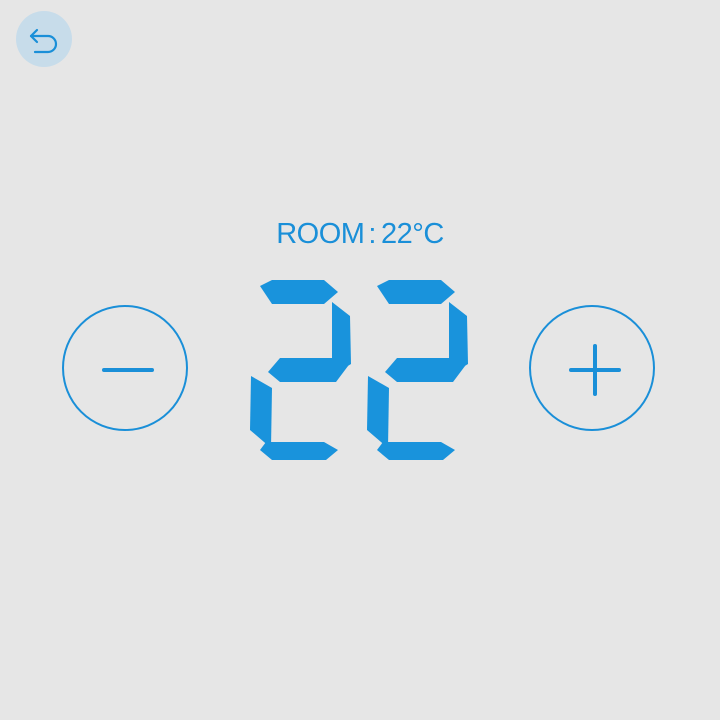  I want to click on plus-icon, so click(595, 370).